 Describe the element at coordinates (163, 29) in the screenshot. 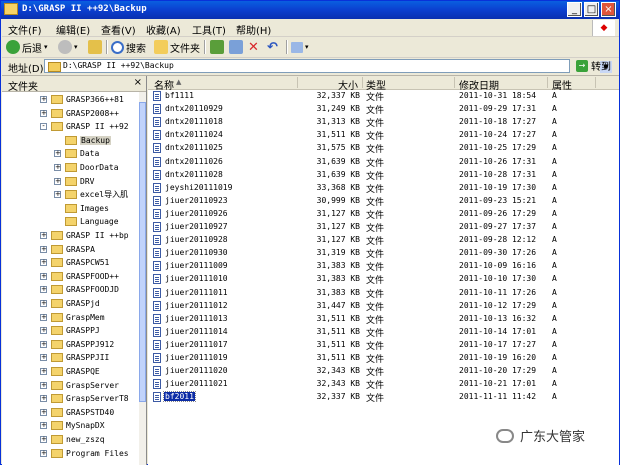

I see `menu-favorites: 收藏(A)` at that location.